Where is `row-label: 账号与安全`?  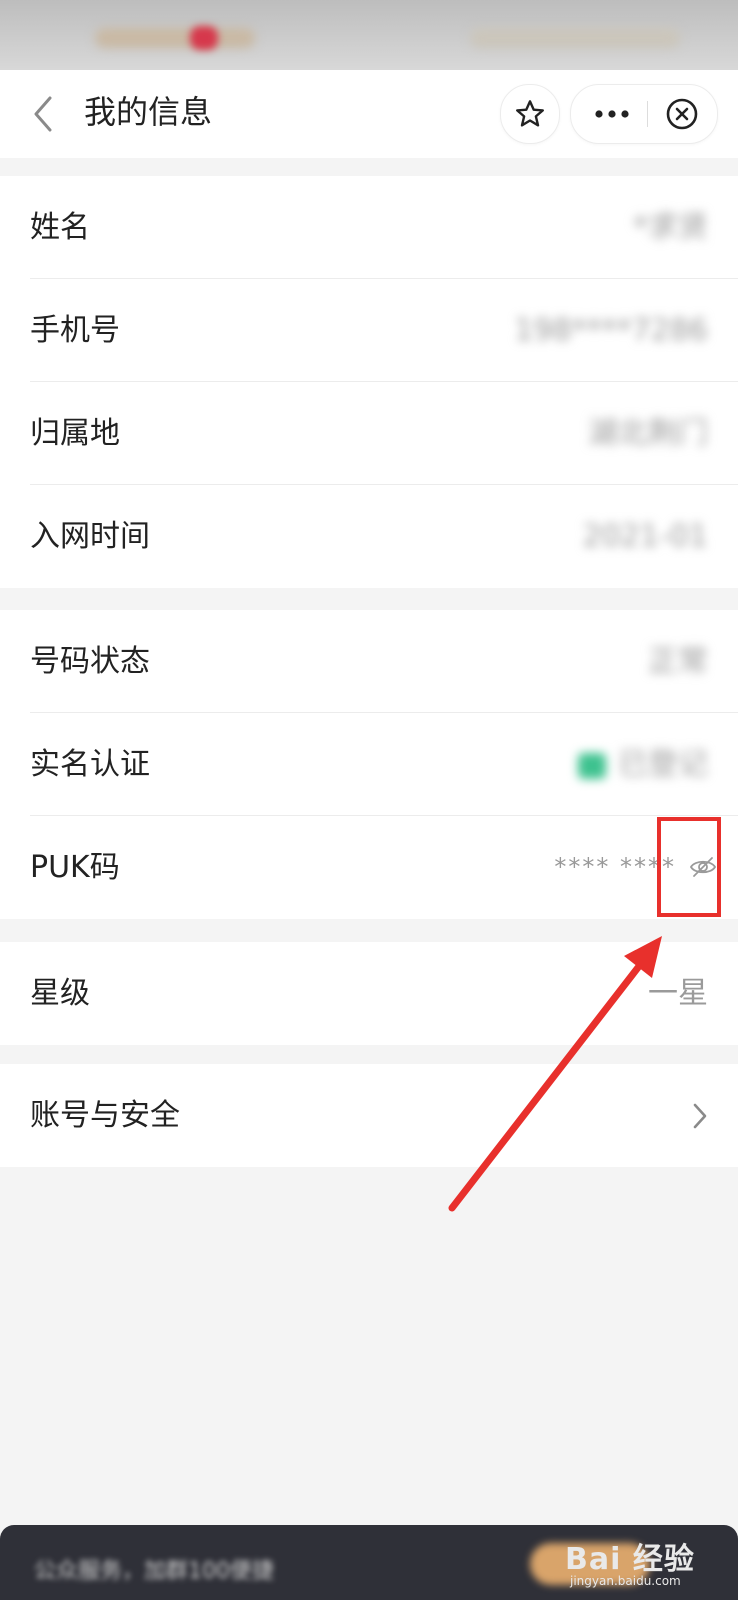
row-label: 账号与安全 is located at coordinates (105, 1115).